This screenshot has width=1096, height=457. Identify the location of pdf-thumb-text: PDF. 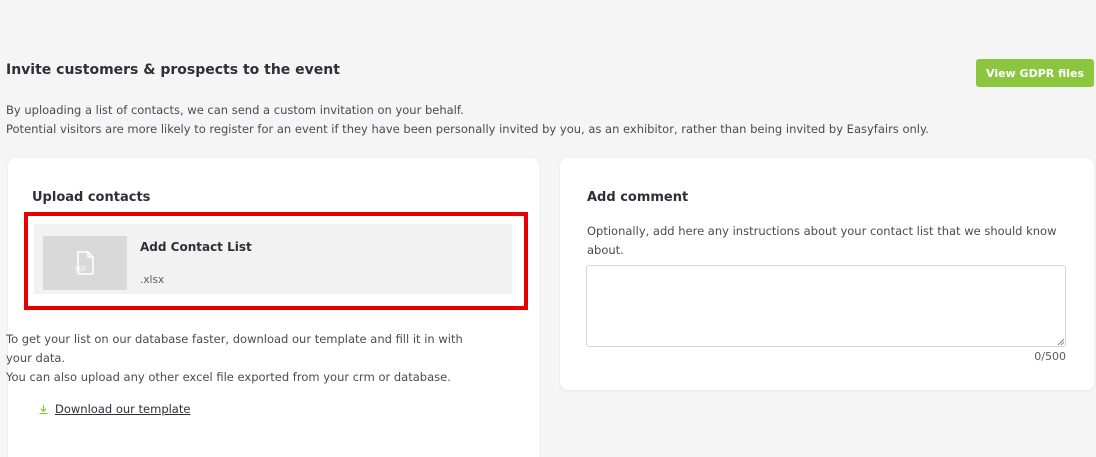
(81, 269).